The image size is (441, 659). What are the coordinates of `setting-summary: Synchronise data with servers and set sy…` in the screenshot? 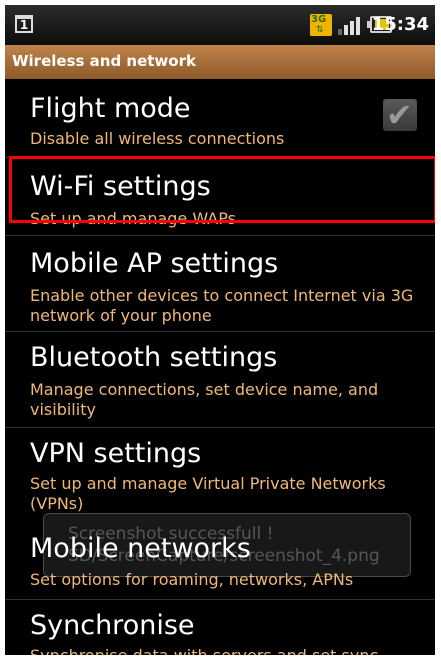 It's located at (225, 650).